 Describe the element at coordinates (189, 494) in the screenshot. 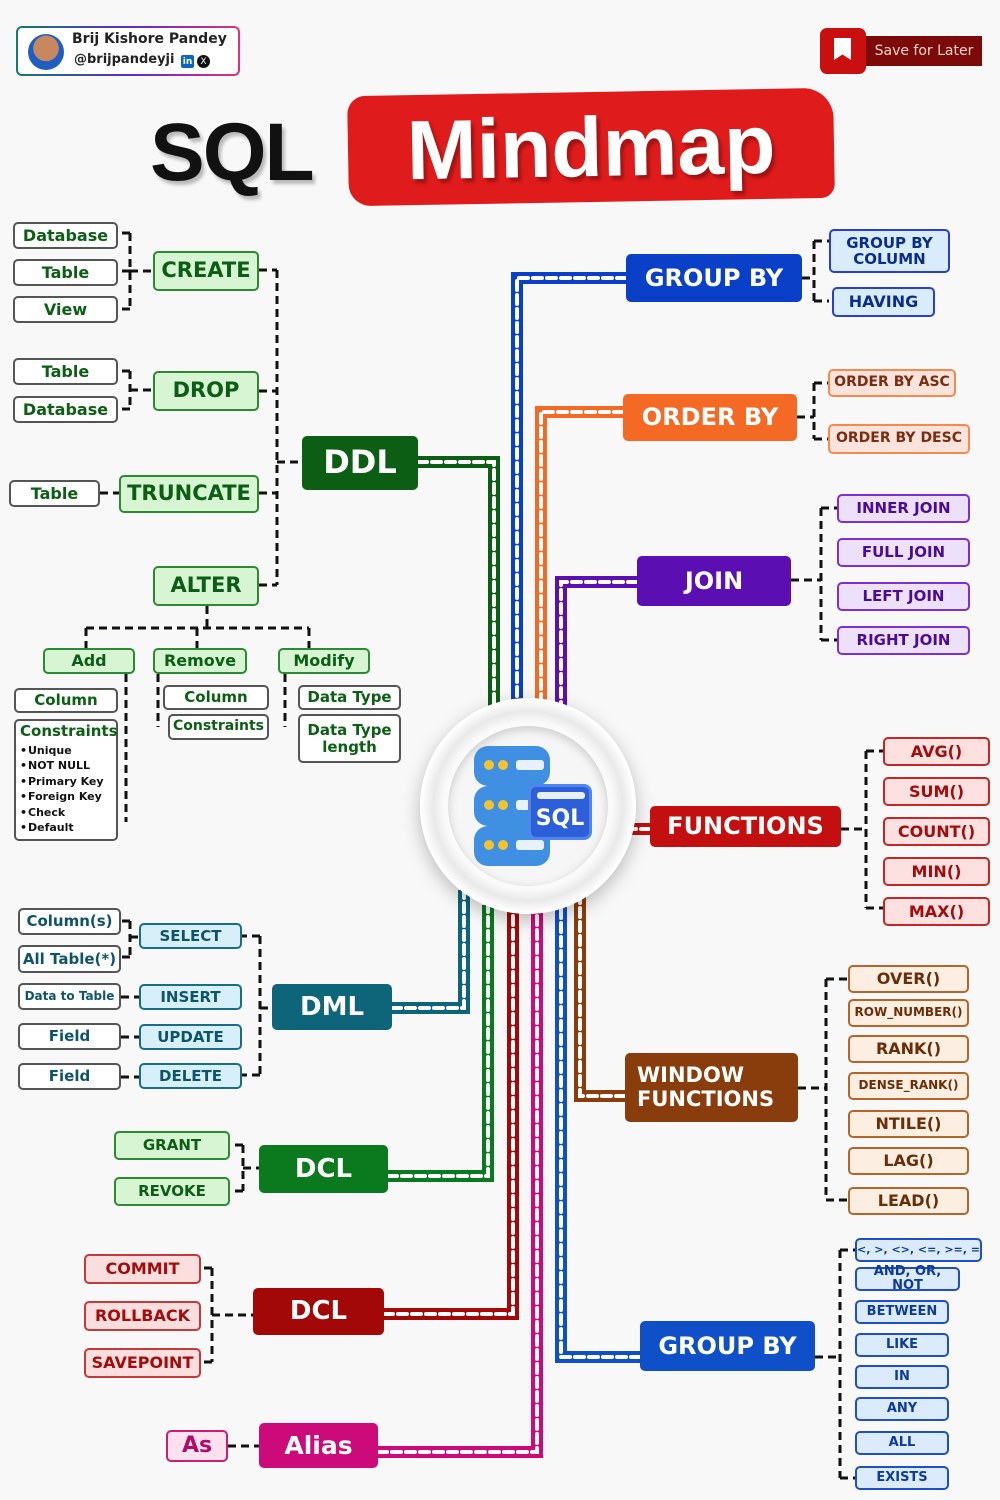

I see `truncate-node: TRUNCATE` at that location.